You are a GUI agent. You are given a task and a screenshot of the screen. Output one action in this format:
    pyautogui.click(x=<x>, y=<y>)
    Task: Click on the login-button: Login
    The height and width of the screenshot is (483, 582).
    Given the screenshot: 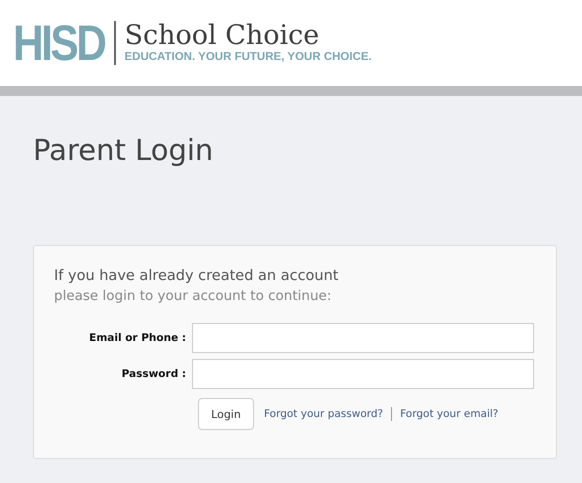 What is the action you would take?
    pyautogui.click(x=226, y=414)
    